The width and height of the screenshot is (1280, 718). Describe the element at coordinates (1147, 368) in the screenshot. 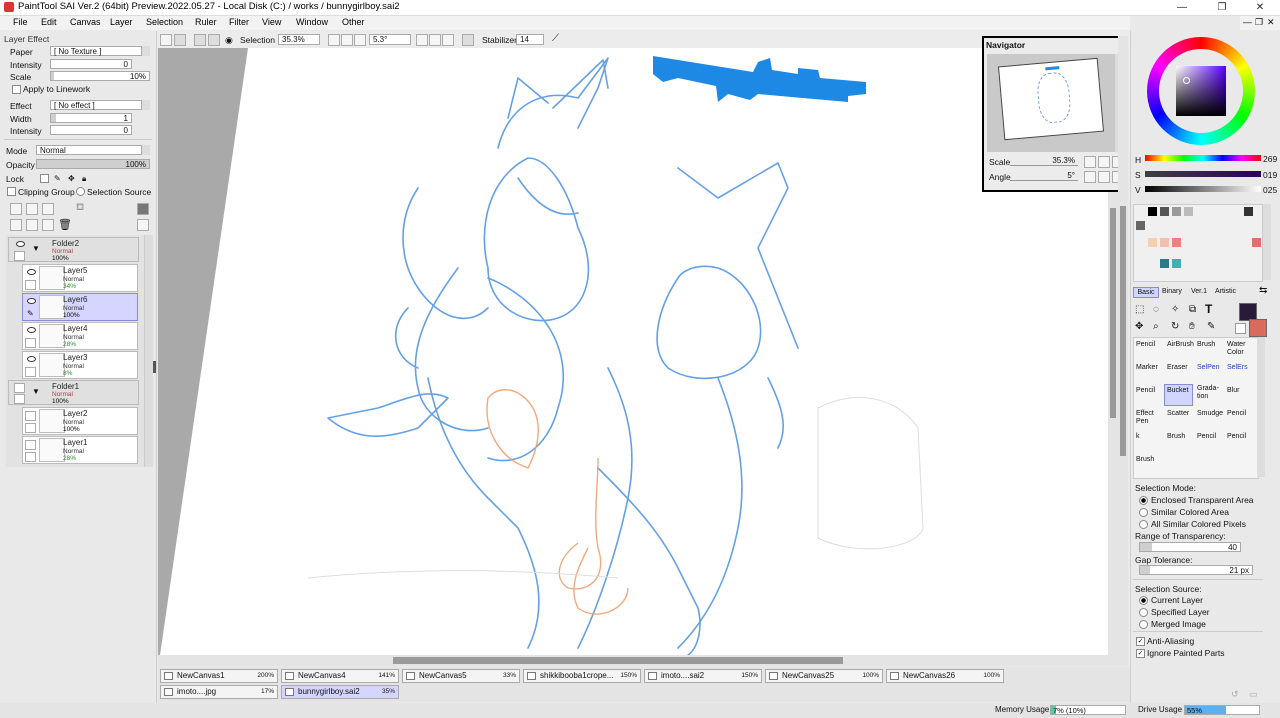

I see `tool-marker: Marker` at that location.